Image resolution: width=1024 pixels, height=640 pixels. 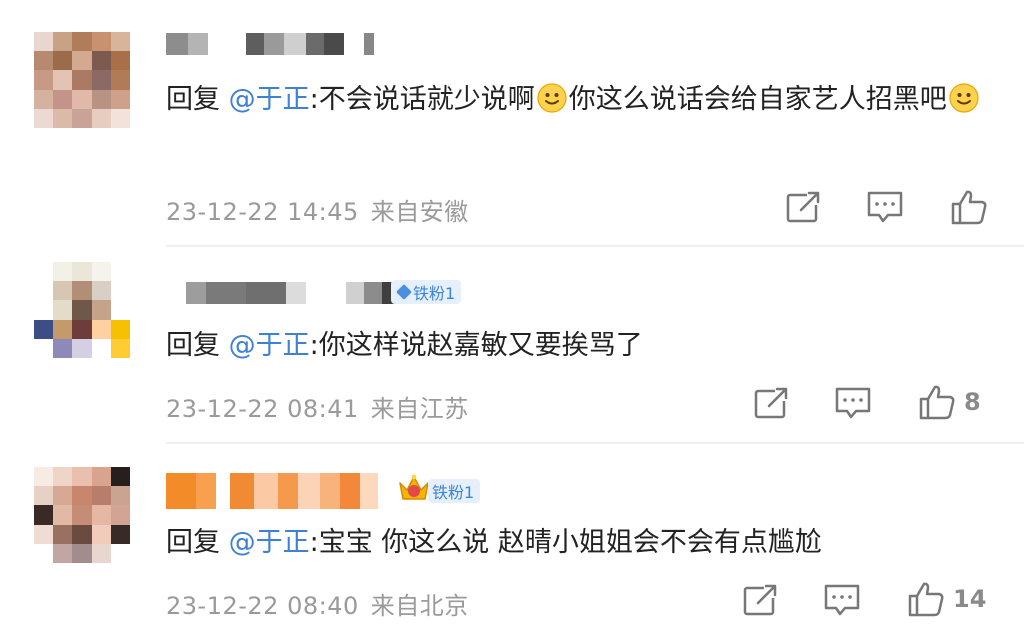 I want to click on like-button, so click(x=973, y=207).